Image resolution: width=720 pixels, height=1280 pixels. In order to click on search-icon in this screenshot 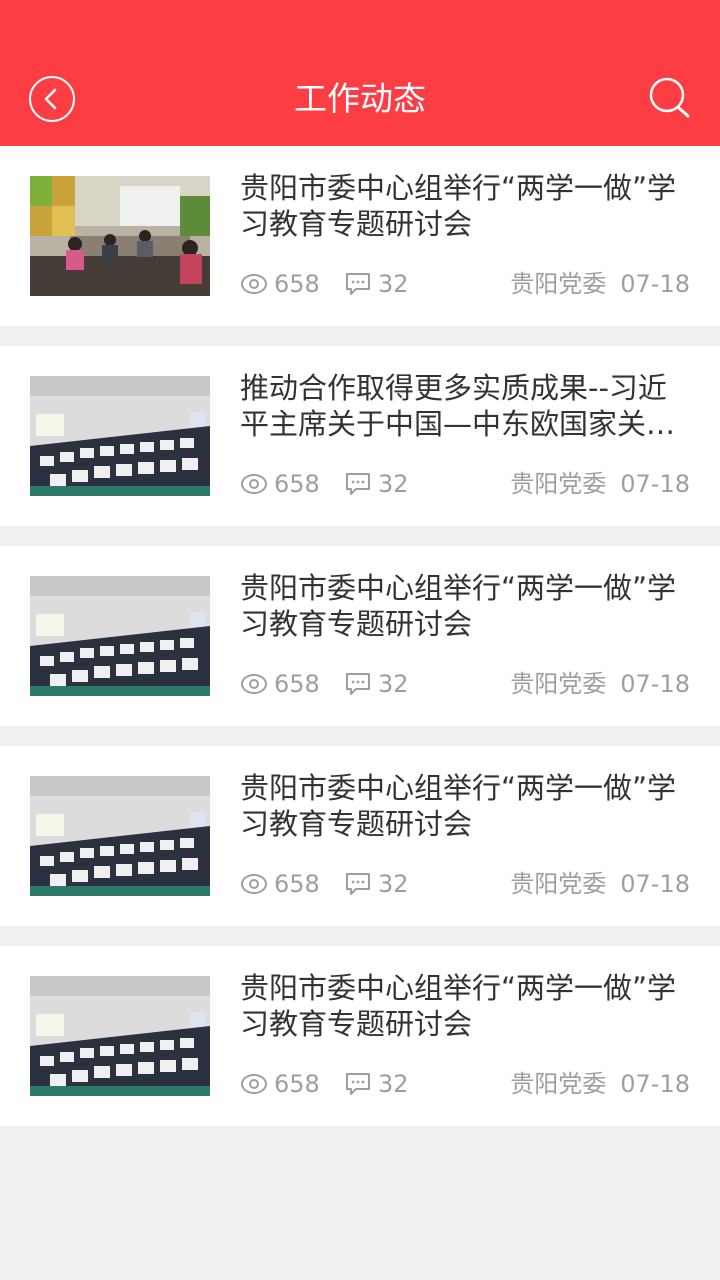, I will do `click(669, 97)`.